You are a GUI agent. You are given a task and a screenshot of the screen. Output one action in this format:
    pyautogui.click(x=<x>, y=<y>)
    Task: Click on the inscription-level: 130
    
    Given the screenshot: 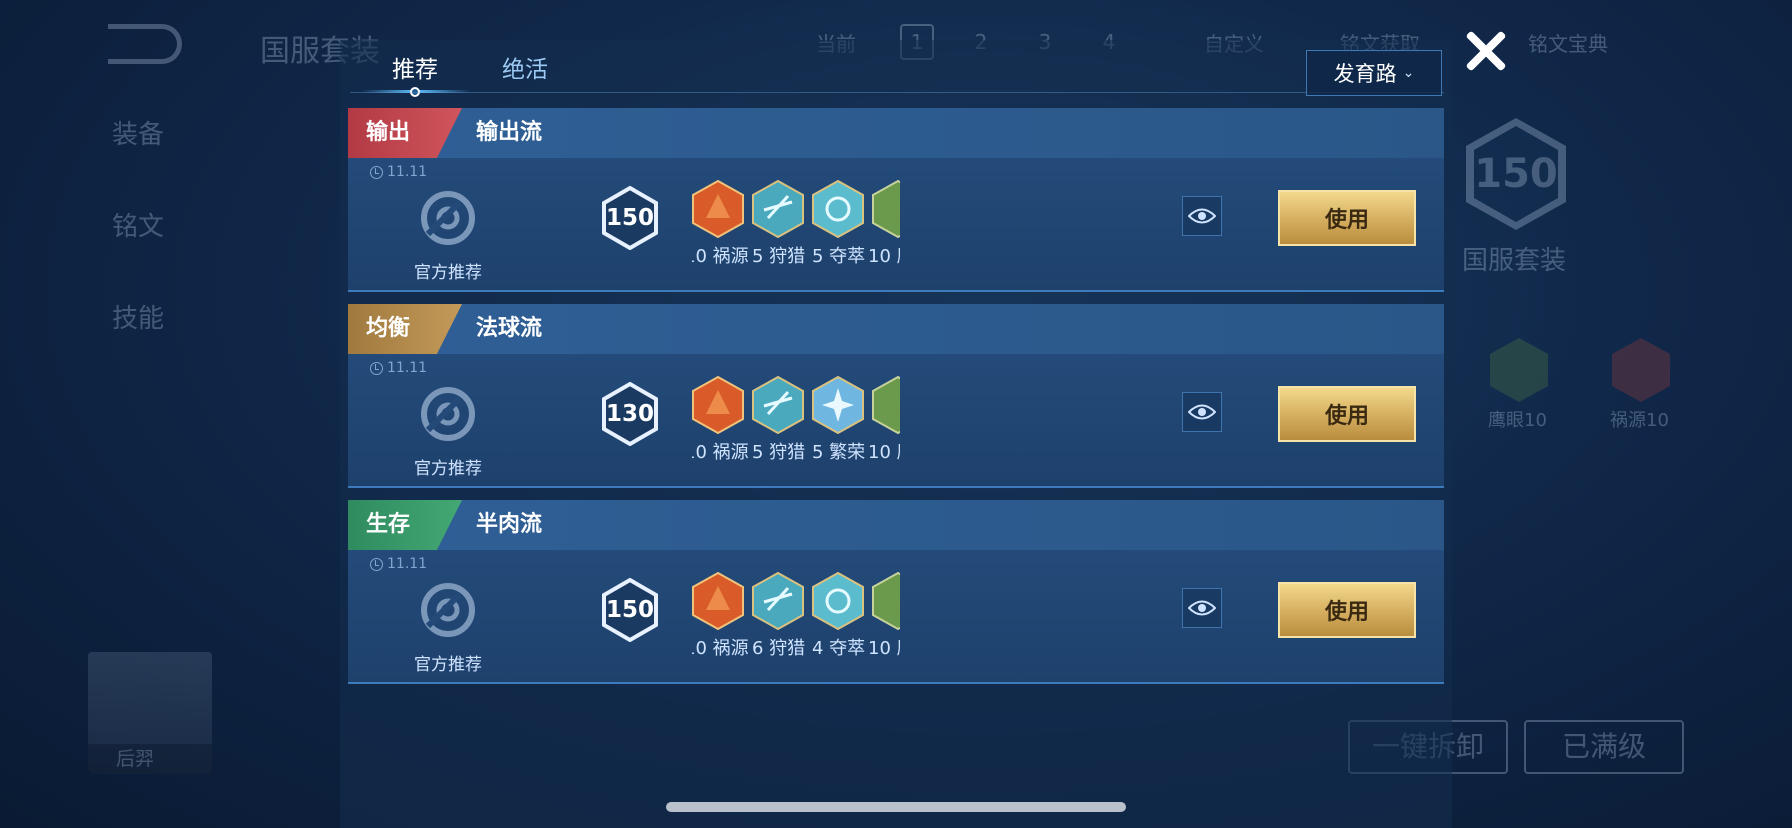 What is the action you would take?
    pyautogui.click(x=629, y=414)
    